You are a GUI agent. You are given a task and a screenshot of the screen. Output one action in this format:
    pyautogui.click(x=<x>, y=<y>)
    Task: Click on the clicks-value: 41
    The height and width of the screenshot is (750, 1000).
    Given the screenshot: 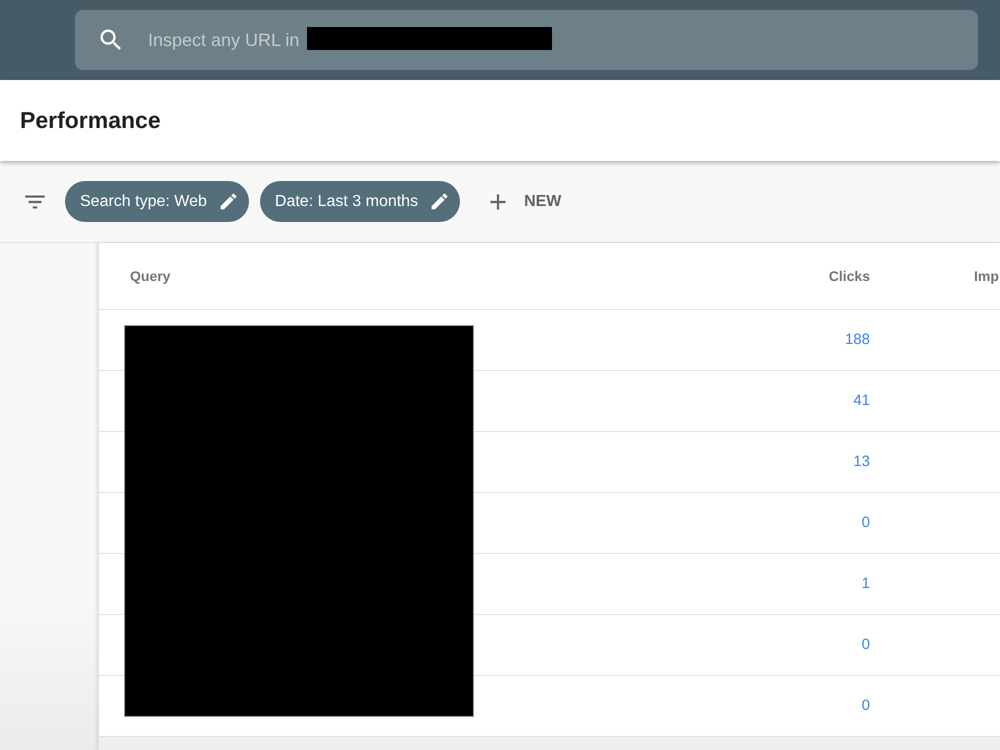 What is the action you would take?
    pyautogui.click(x=861, y=400)
    